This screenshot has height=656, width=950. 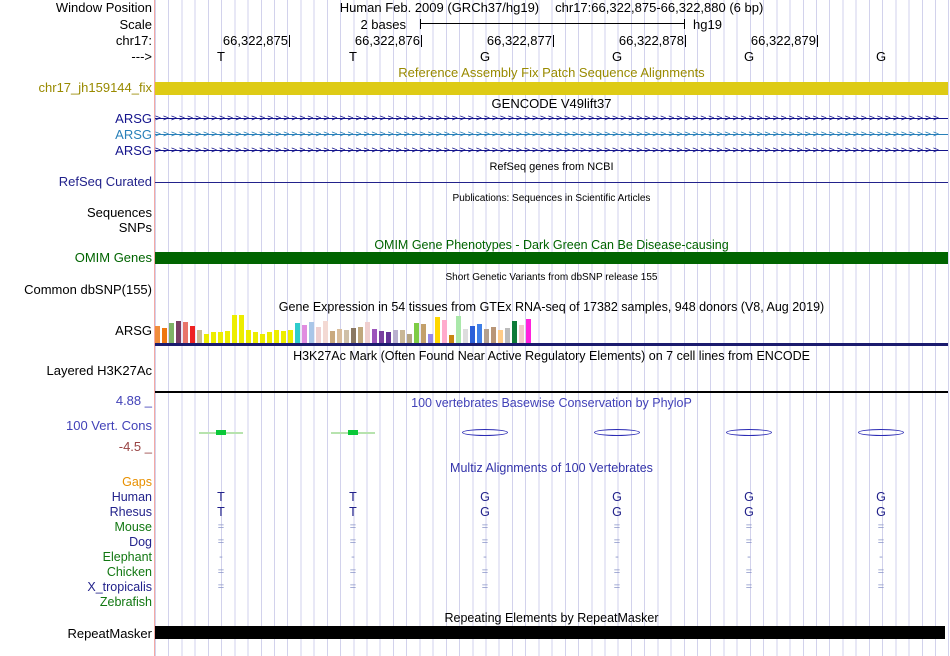 What do you see at coordinates (345, 328) in the screenshot?
I see `gtex-bars` at bounding box center [345, 328].